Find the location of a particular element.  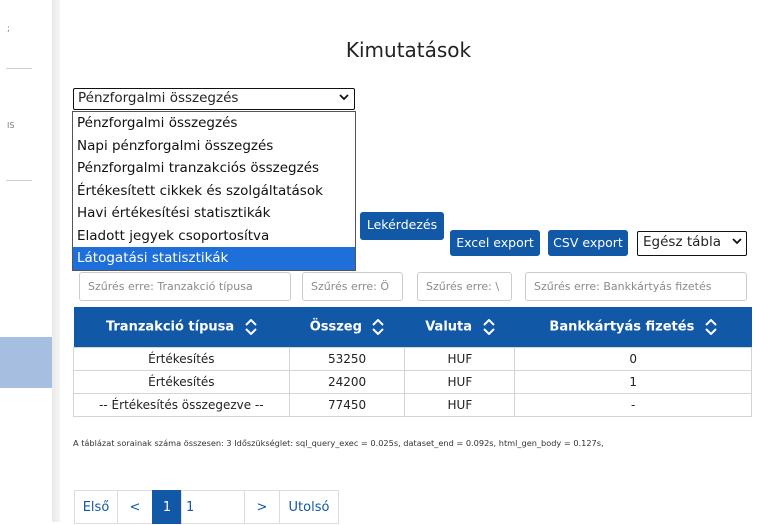

sidebar-glyph-mid: IS is located at coordinates (11, 125).